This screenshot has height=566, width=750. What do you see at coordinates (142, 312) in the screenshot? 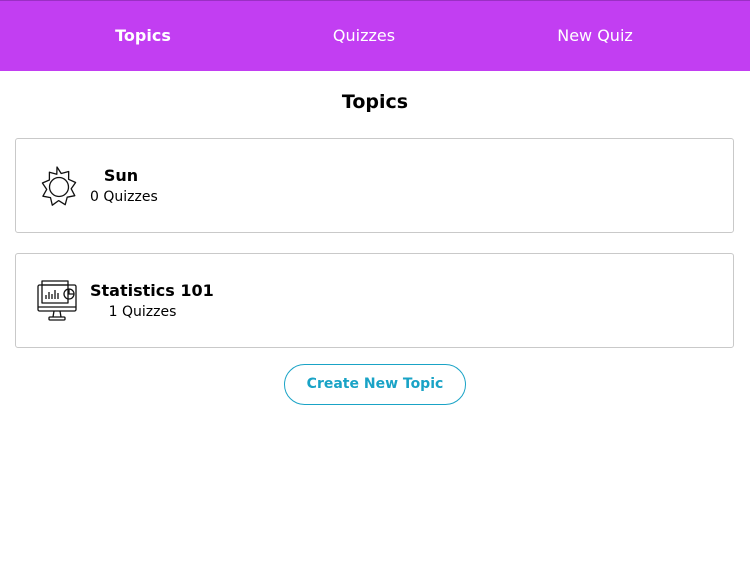
I see `topic-quiz-count: 1 Quizzes` at bounding box center [142, 312].